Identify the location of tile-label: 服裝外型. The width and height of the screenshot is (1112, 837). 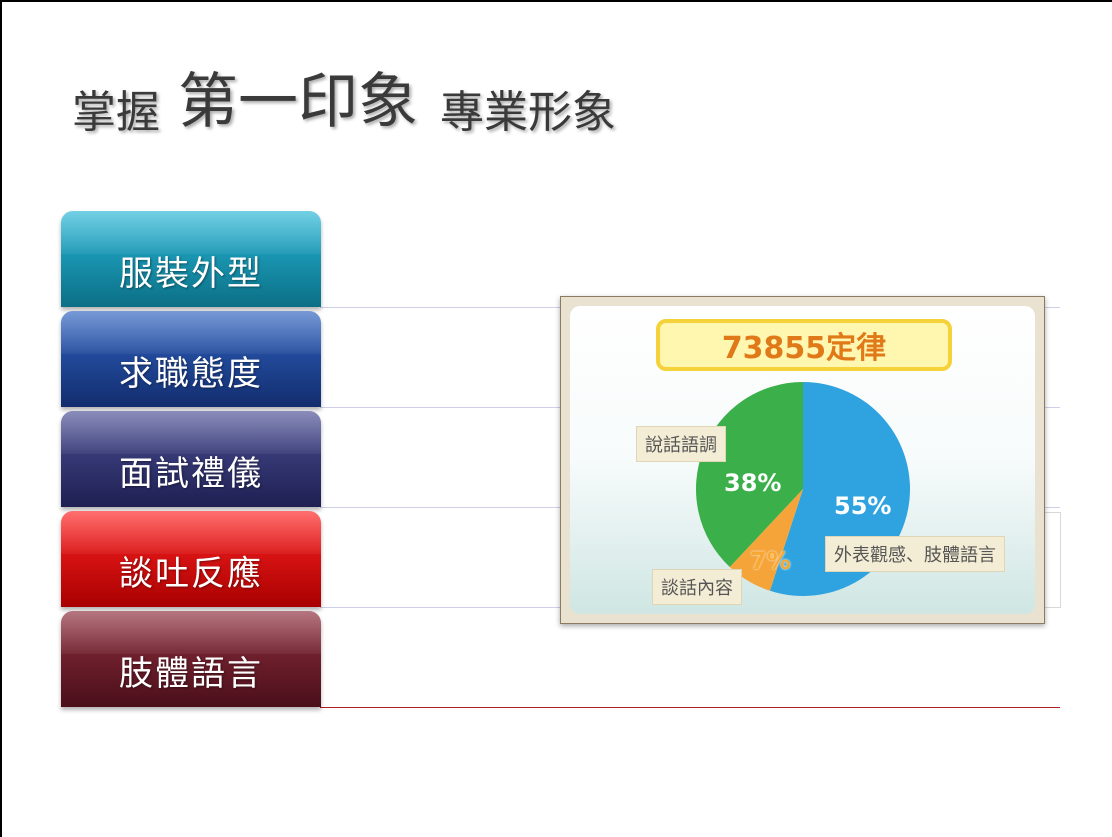
(191, 274).